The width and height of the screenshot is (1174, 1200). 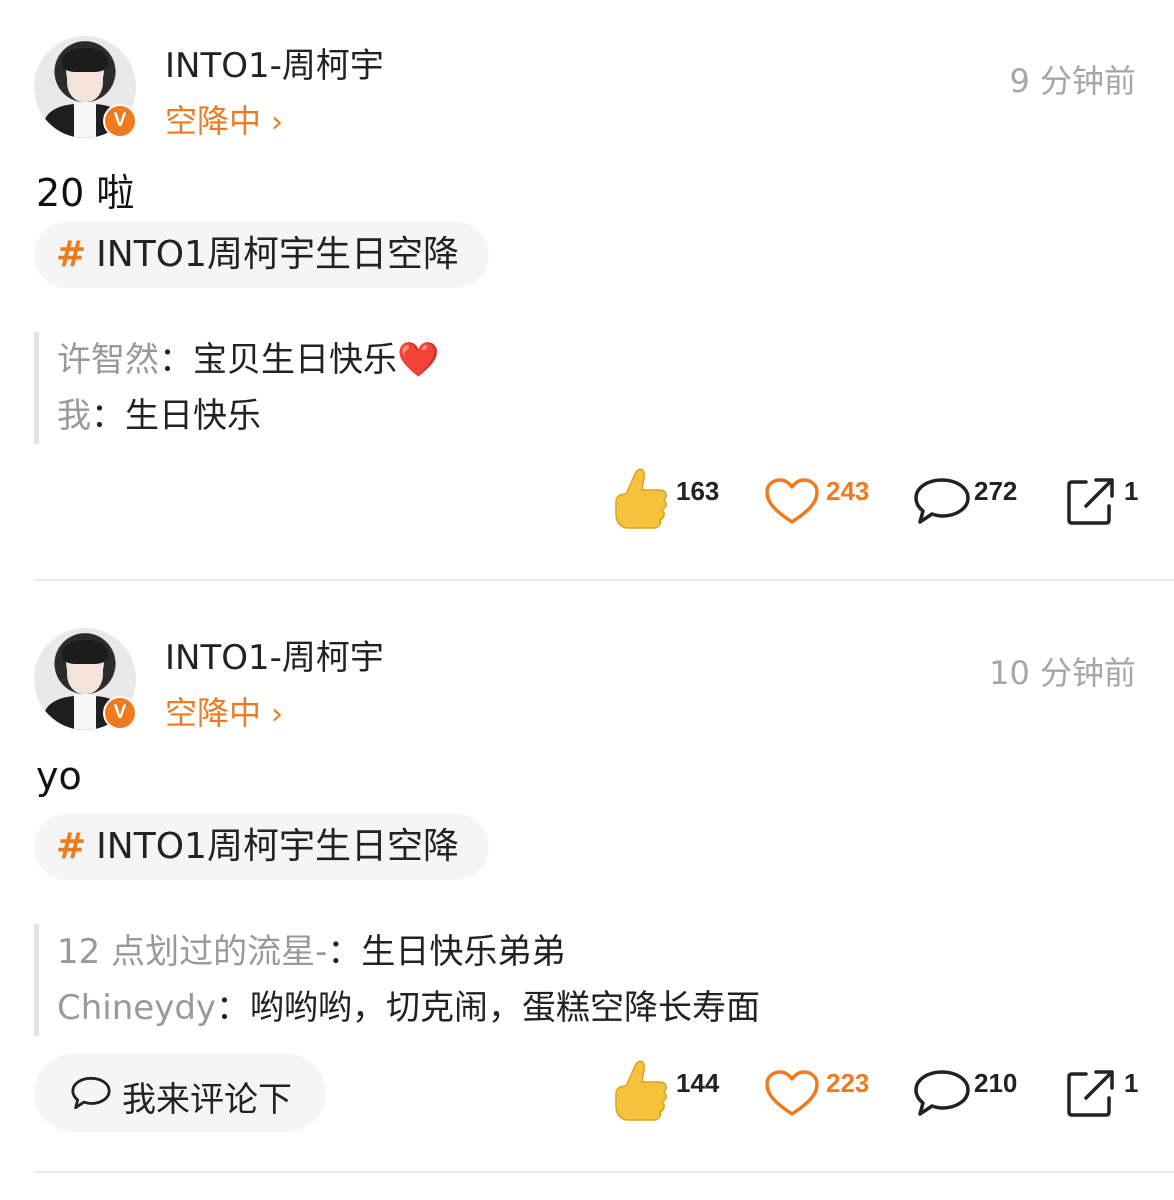 What do you see at coordinates (698, 1083) in the screenshot?
I see `like-count: 144` at bounding box center [698, 1083].